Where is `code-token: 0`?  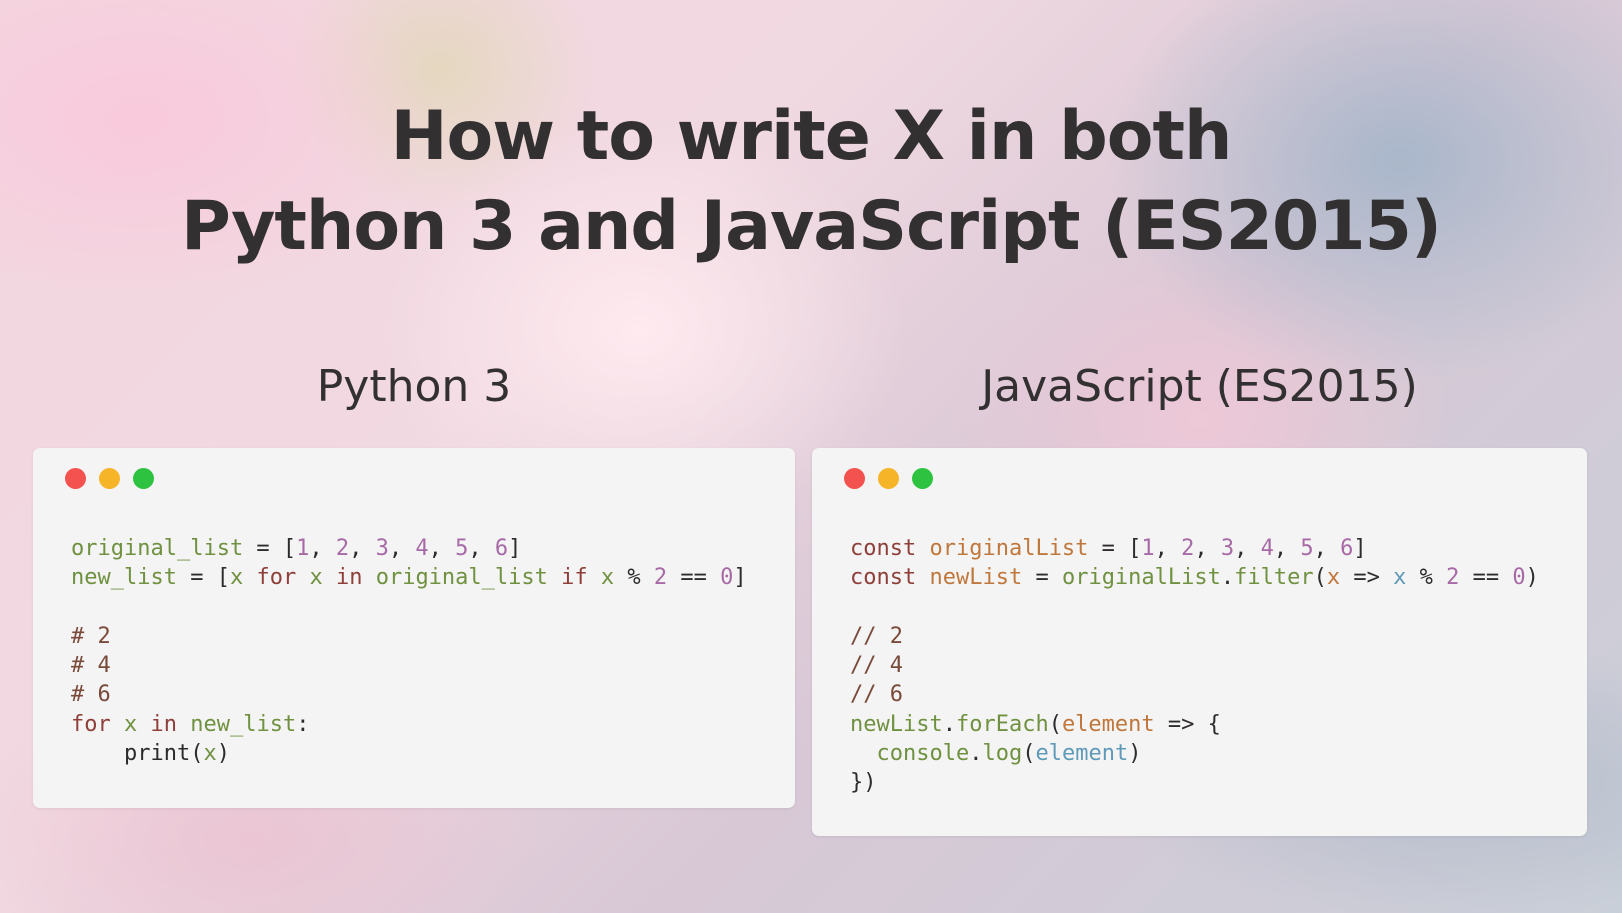 code-token: 0 is located at coordinates (727, 578).